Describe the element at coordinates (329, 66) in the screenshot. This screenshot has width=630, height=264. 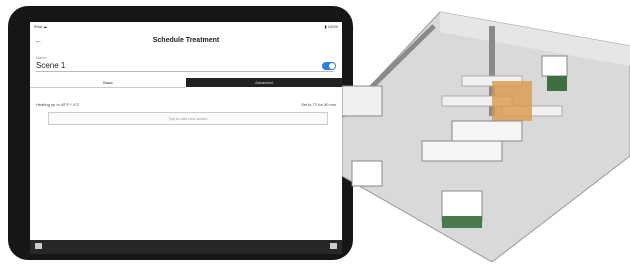
I see `toggle-switch-icon` at that location.